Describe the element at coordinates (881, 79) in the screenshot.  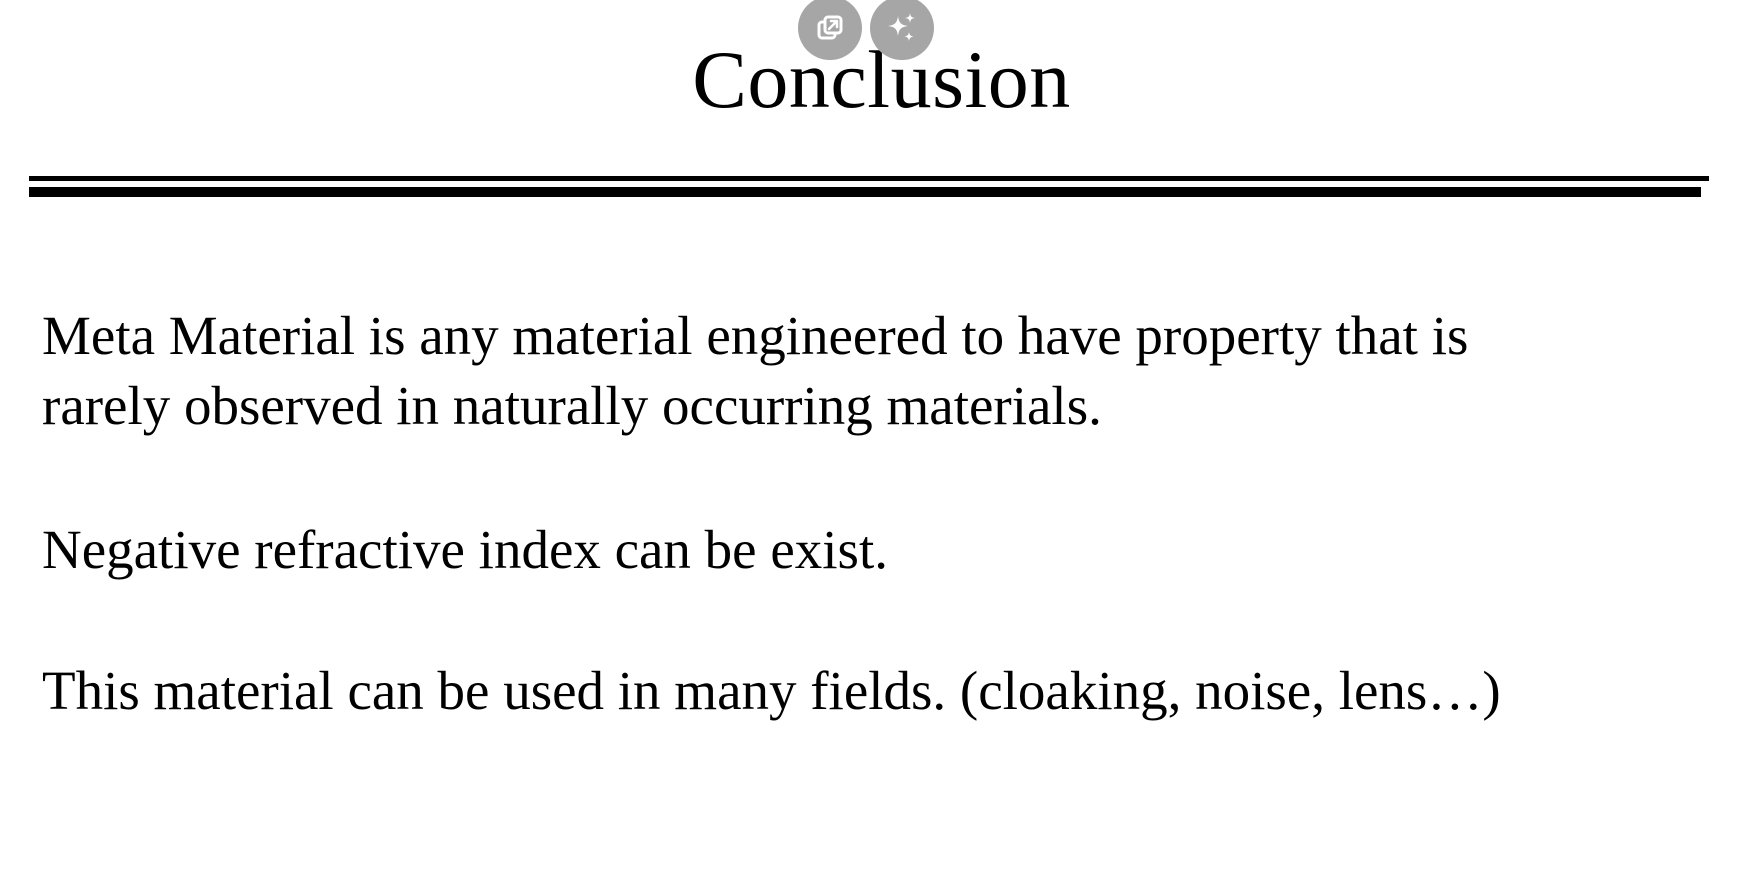
I see `slide-title: Conclusion` at that location.